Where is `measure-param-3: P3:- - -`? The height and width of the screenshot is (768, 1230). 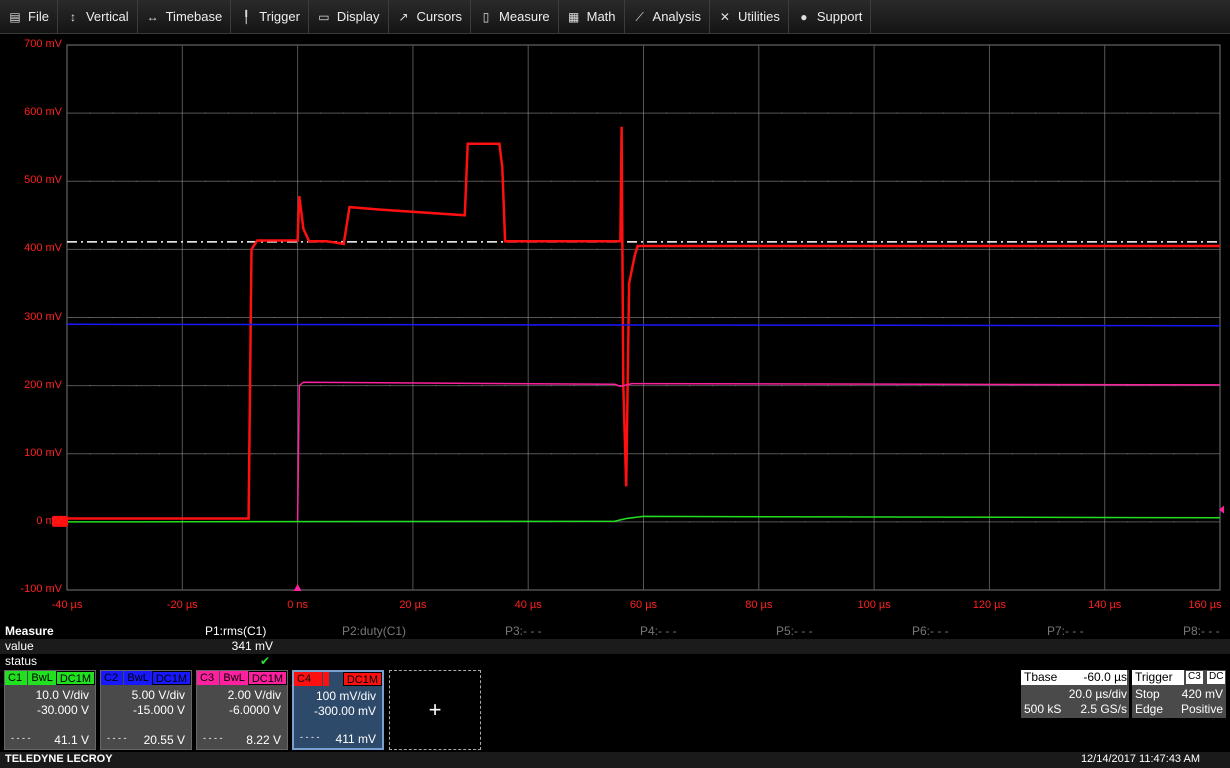
measure-param-3: P3:- - - is located at coordinates (523, 631).